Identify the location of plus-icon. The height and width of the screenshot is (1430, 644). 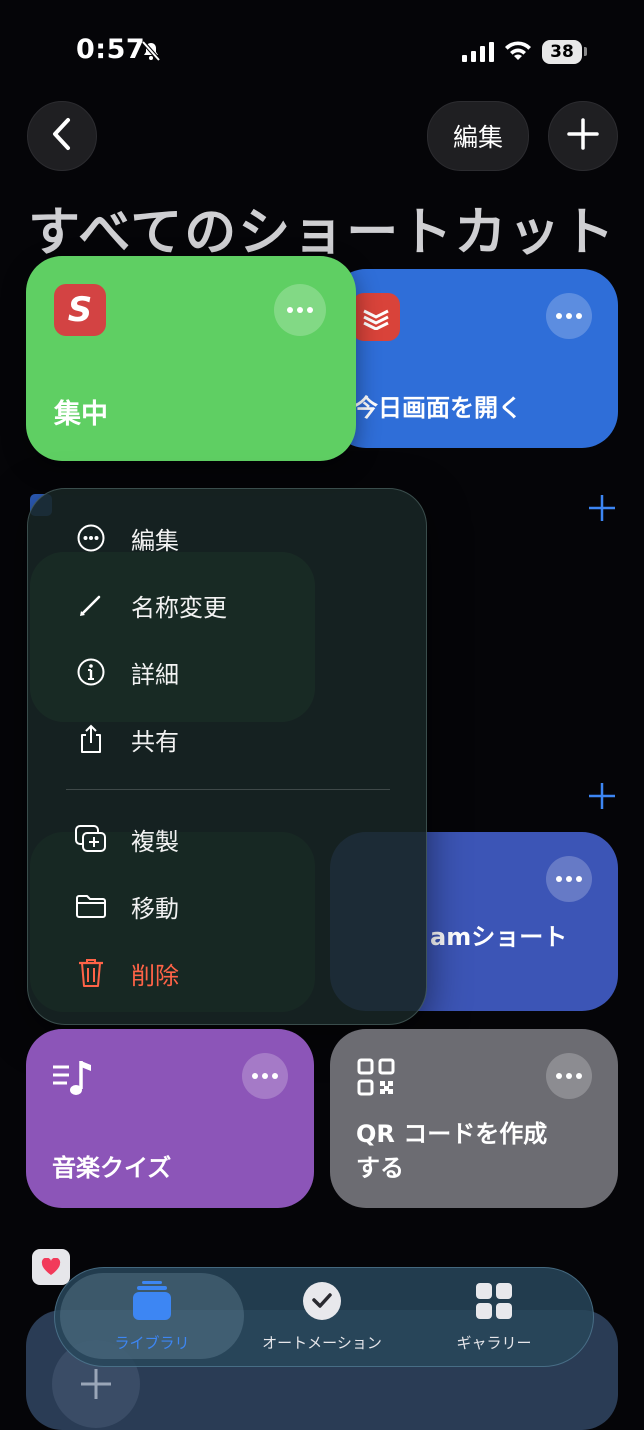
(583, 136).